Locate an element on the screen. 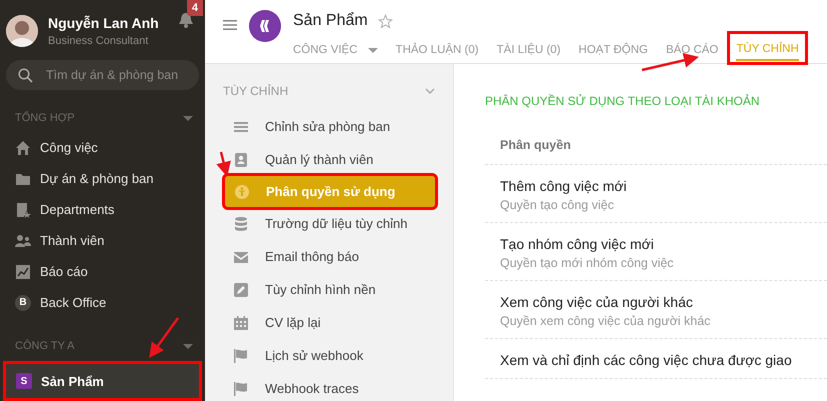  section-heading: PHÂN QUYỀN SỬ DỤNG THEO LOẠI TÀI KHOẢN is located at coordinates (623, 101).